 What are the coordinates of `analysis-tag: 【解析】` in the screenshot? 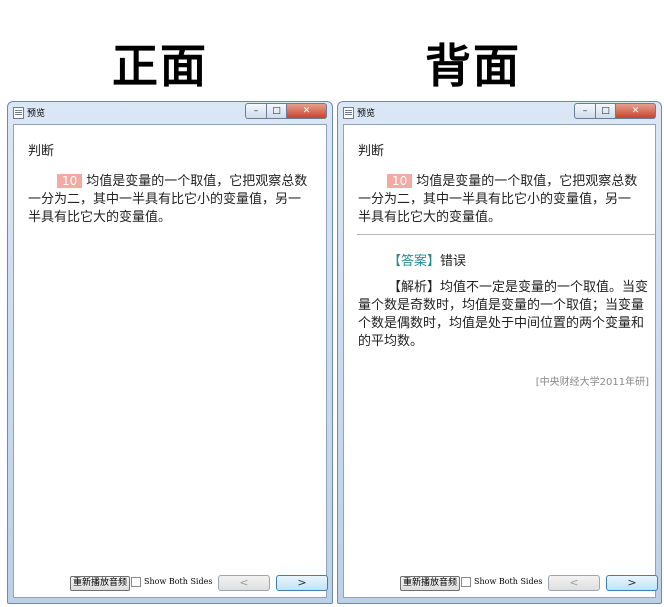 It's located at (414, 287).